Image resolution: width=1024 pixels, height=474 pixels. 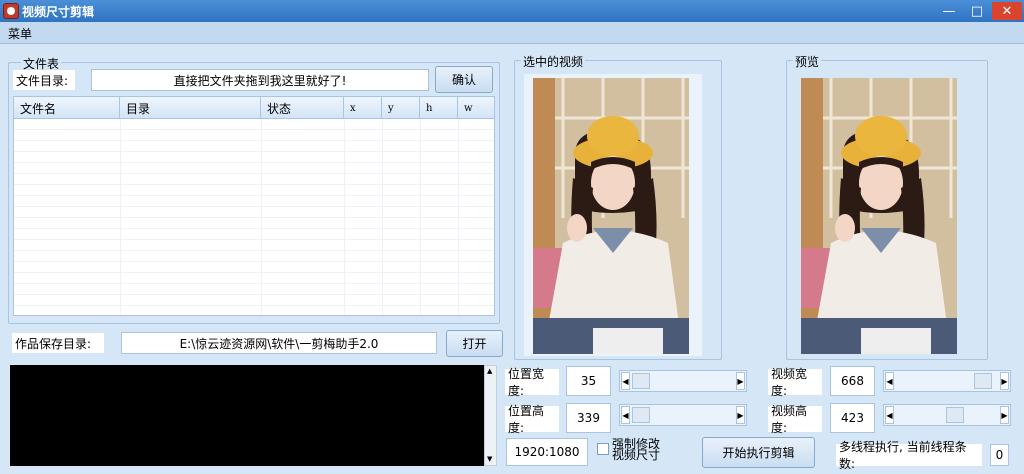 What do you see at coordinates (795, 419) in the screenshot?
I see `video-height-label: 视频高度:` at bounding box center [795, 419].